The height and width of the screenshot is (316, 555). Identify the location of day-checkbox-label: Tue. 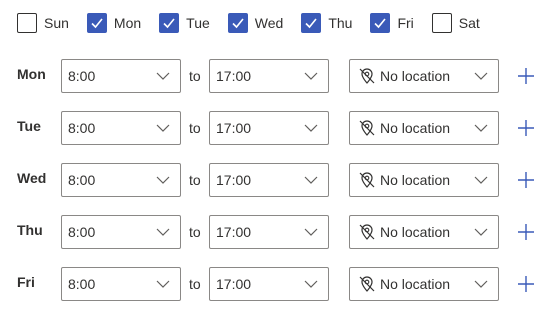
(198, 23).